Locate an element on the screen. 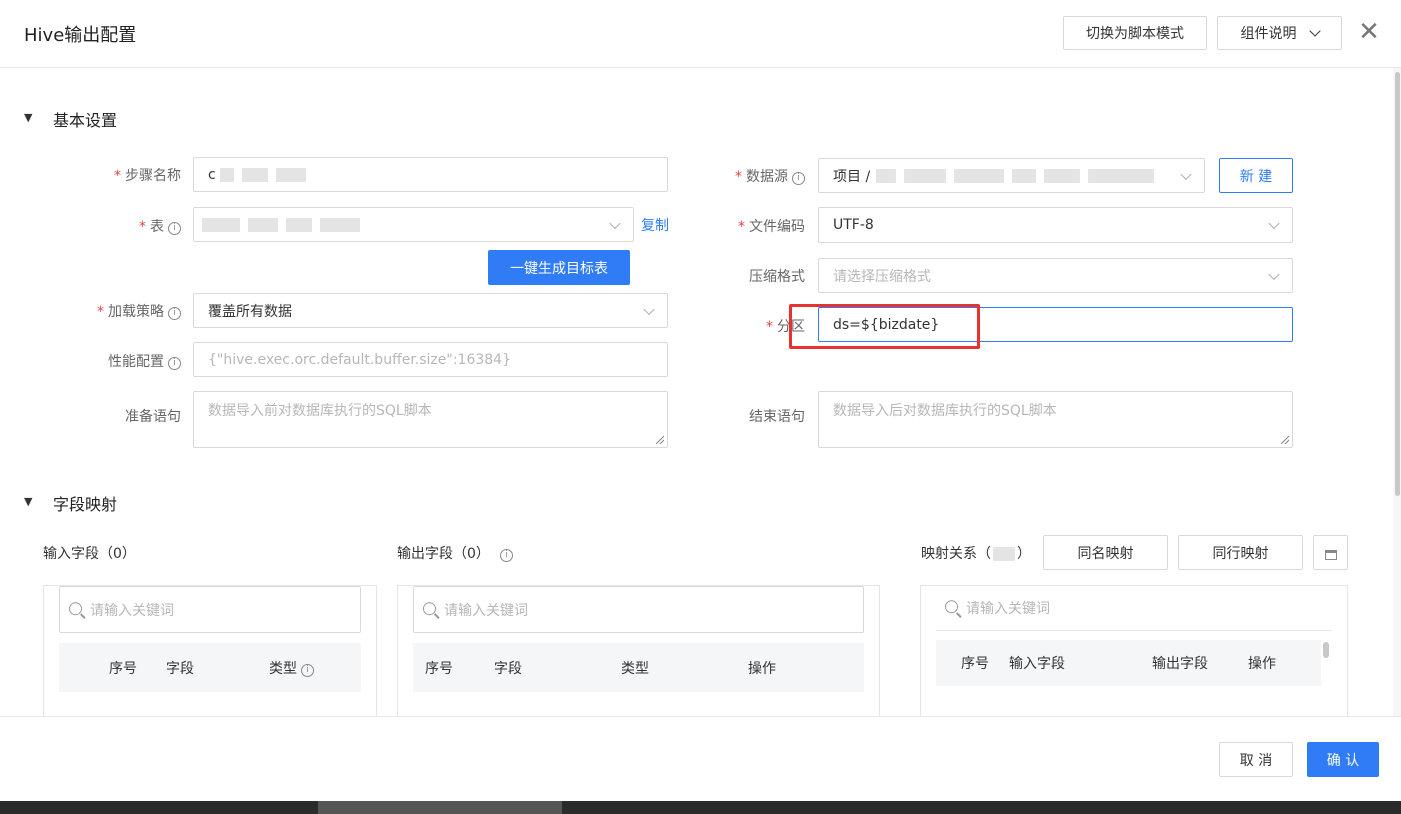 The width and height of the screenshot is (1401, 814). column-header: 输入字段 is located at coordinates (1037, 664).